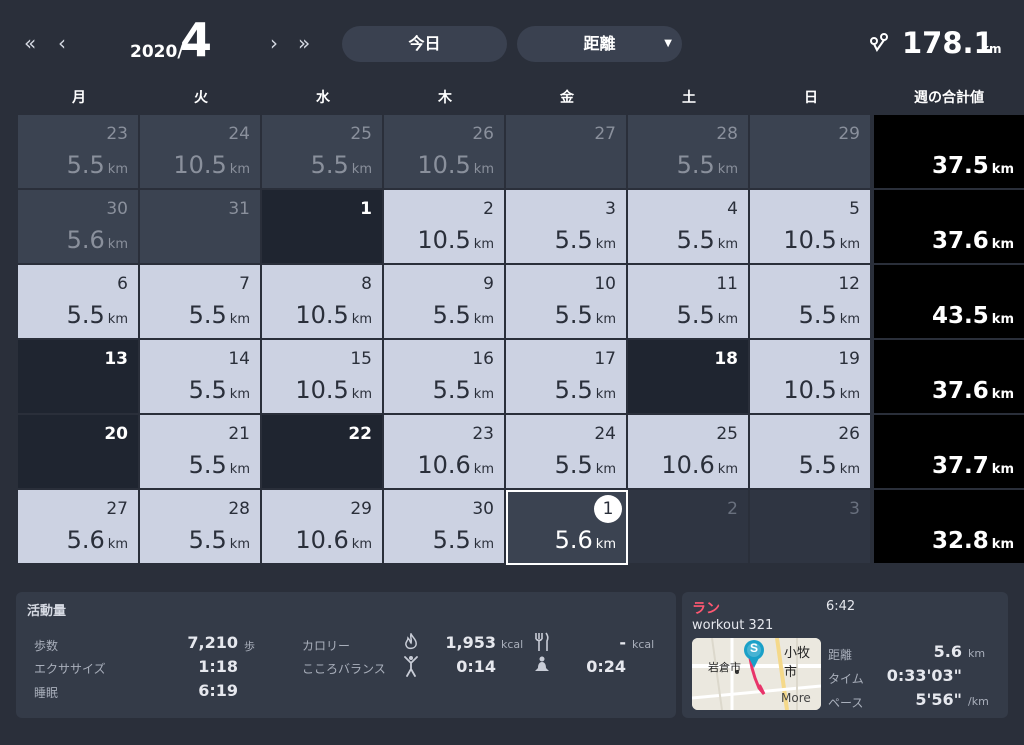 The image size is (1024, 745). Describe the element at coordinates (85, 540) in the screenshot. I see `day-distance-value: 5.6` at that location.